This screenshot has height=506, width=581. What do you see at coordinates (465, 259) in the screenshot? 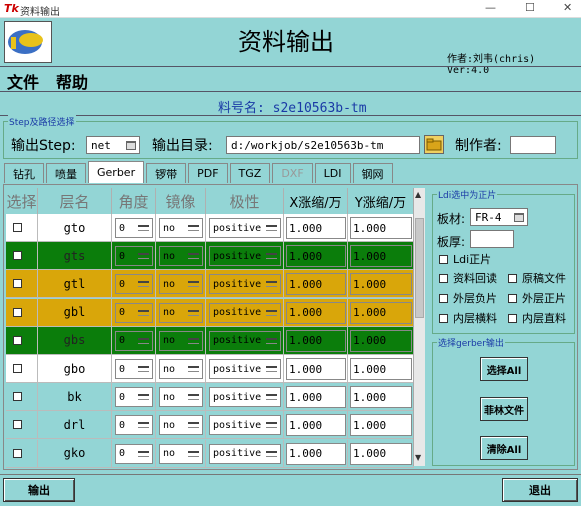
I see `ldi-positive-checkbox: Ldi正片` at bounding box center [465, 259].